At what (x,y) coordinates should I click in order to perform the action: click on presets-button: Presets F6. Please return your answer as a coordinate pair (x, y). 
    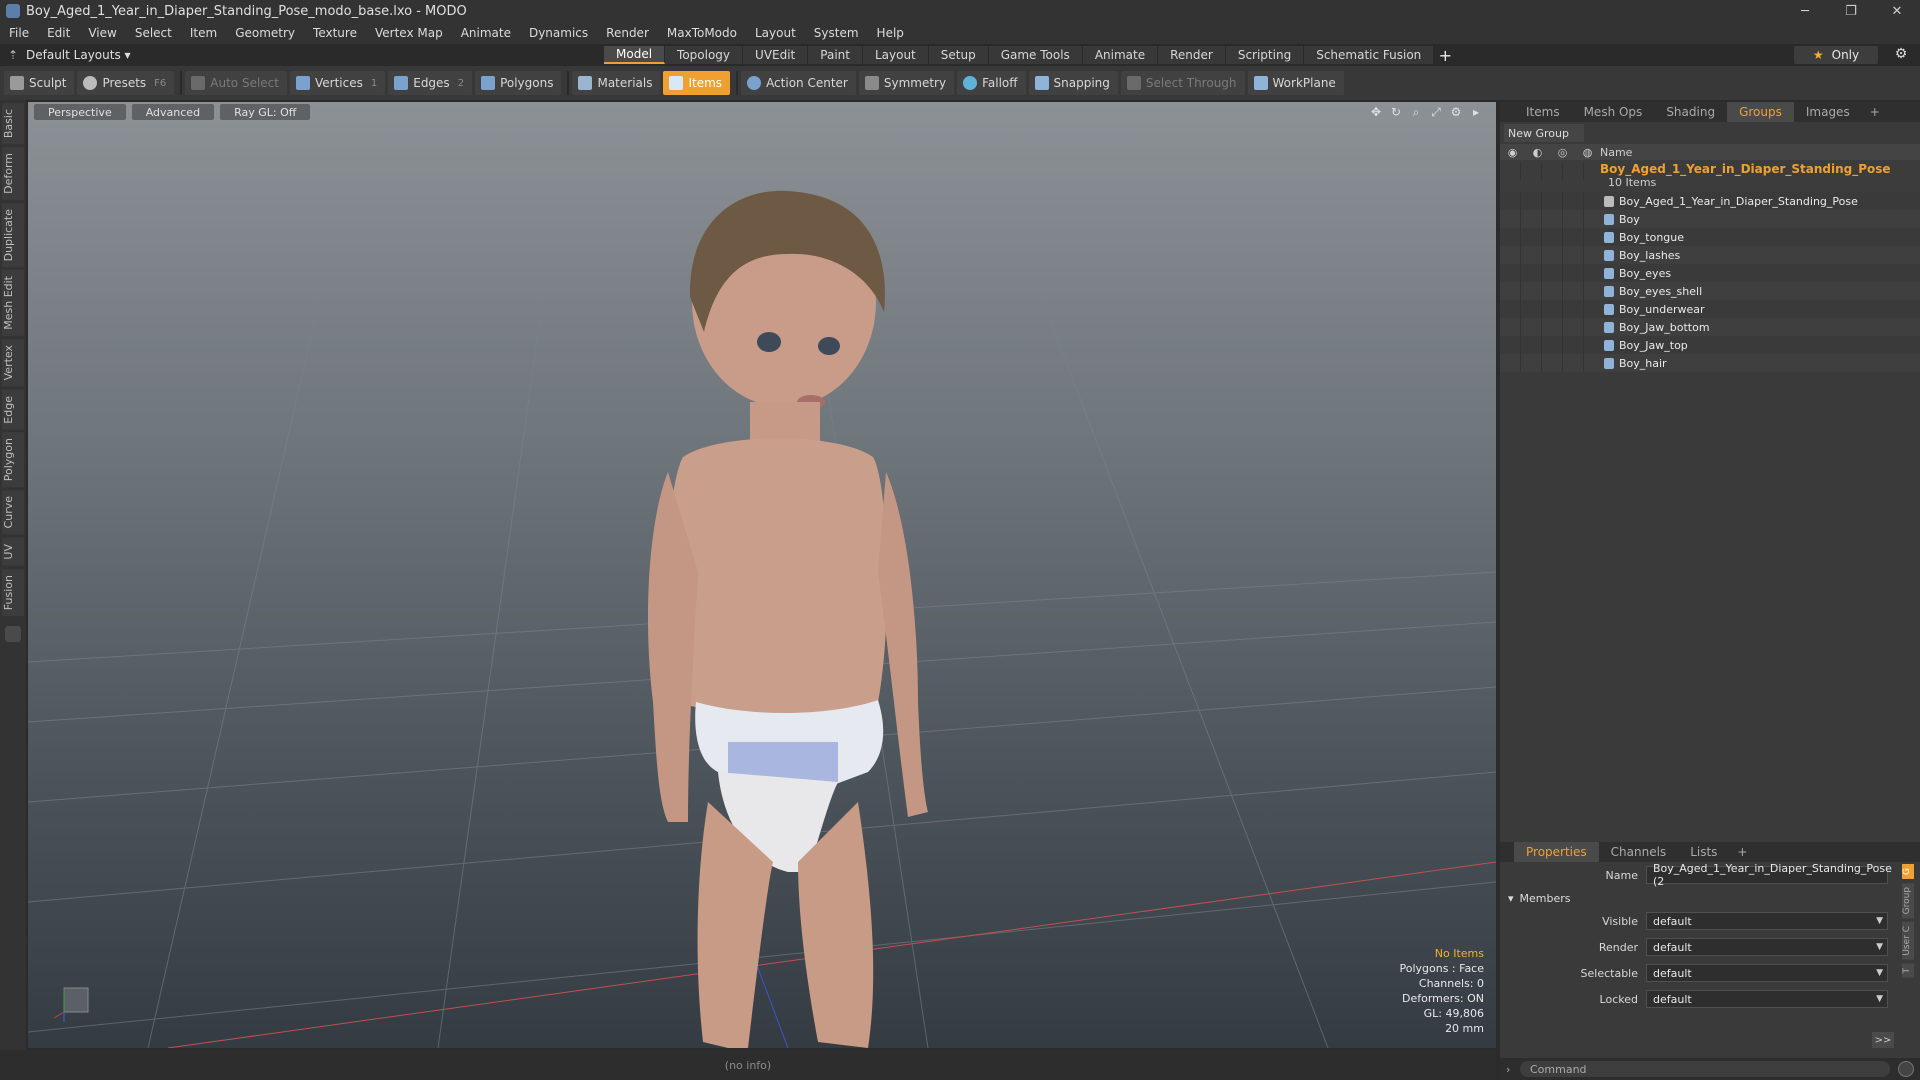
    Looking at the image, I should click on (126, 83).